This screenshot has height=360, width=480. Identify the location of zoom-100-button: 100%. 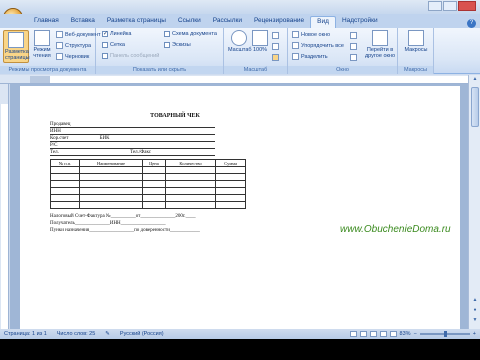
(260, 41).